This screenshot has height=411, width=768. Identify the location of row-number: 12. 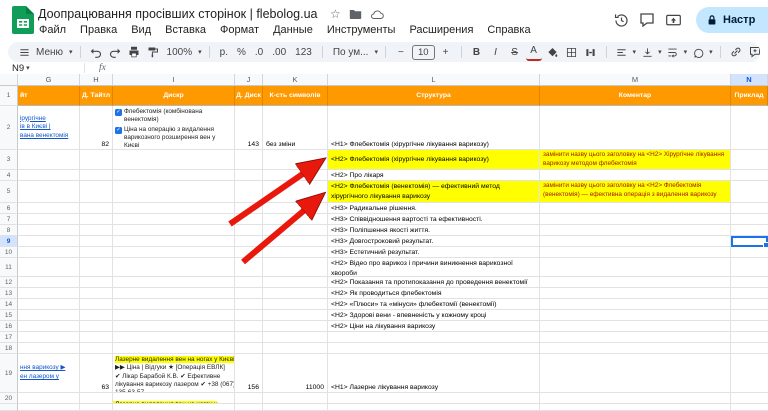
(9, 282).